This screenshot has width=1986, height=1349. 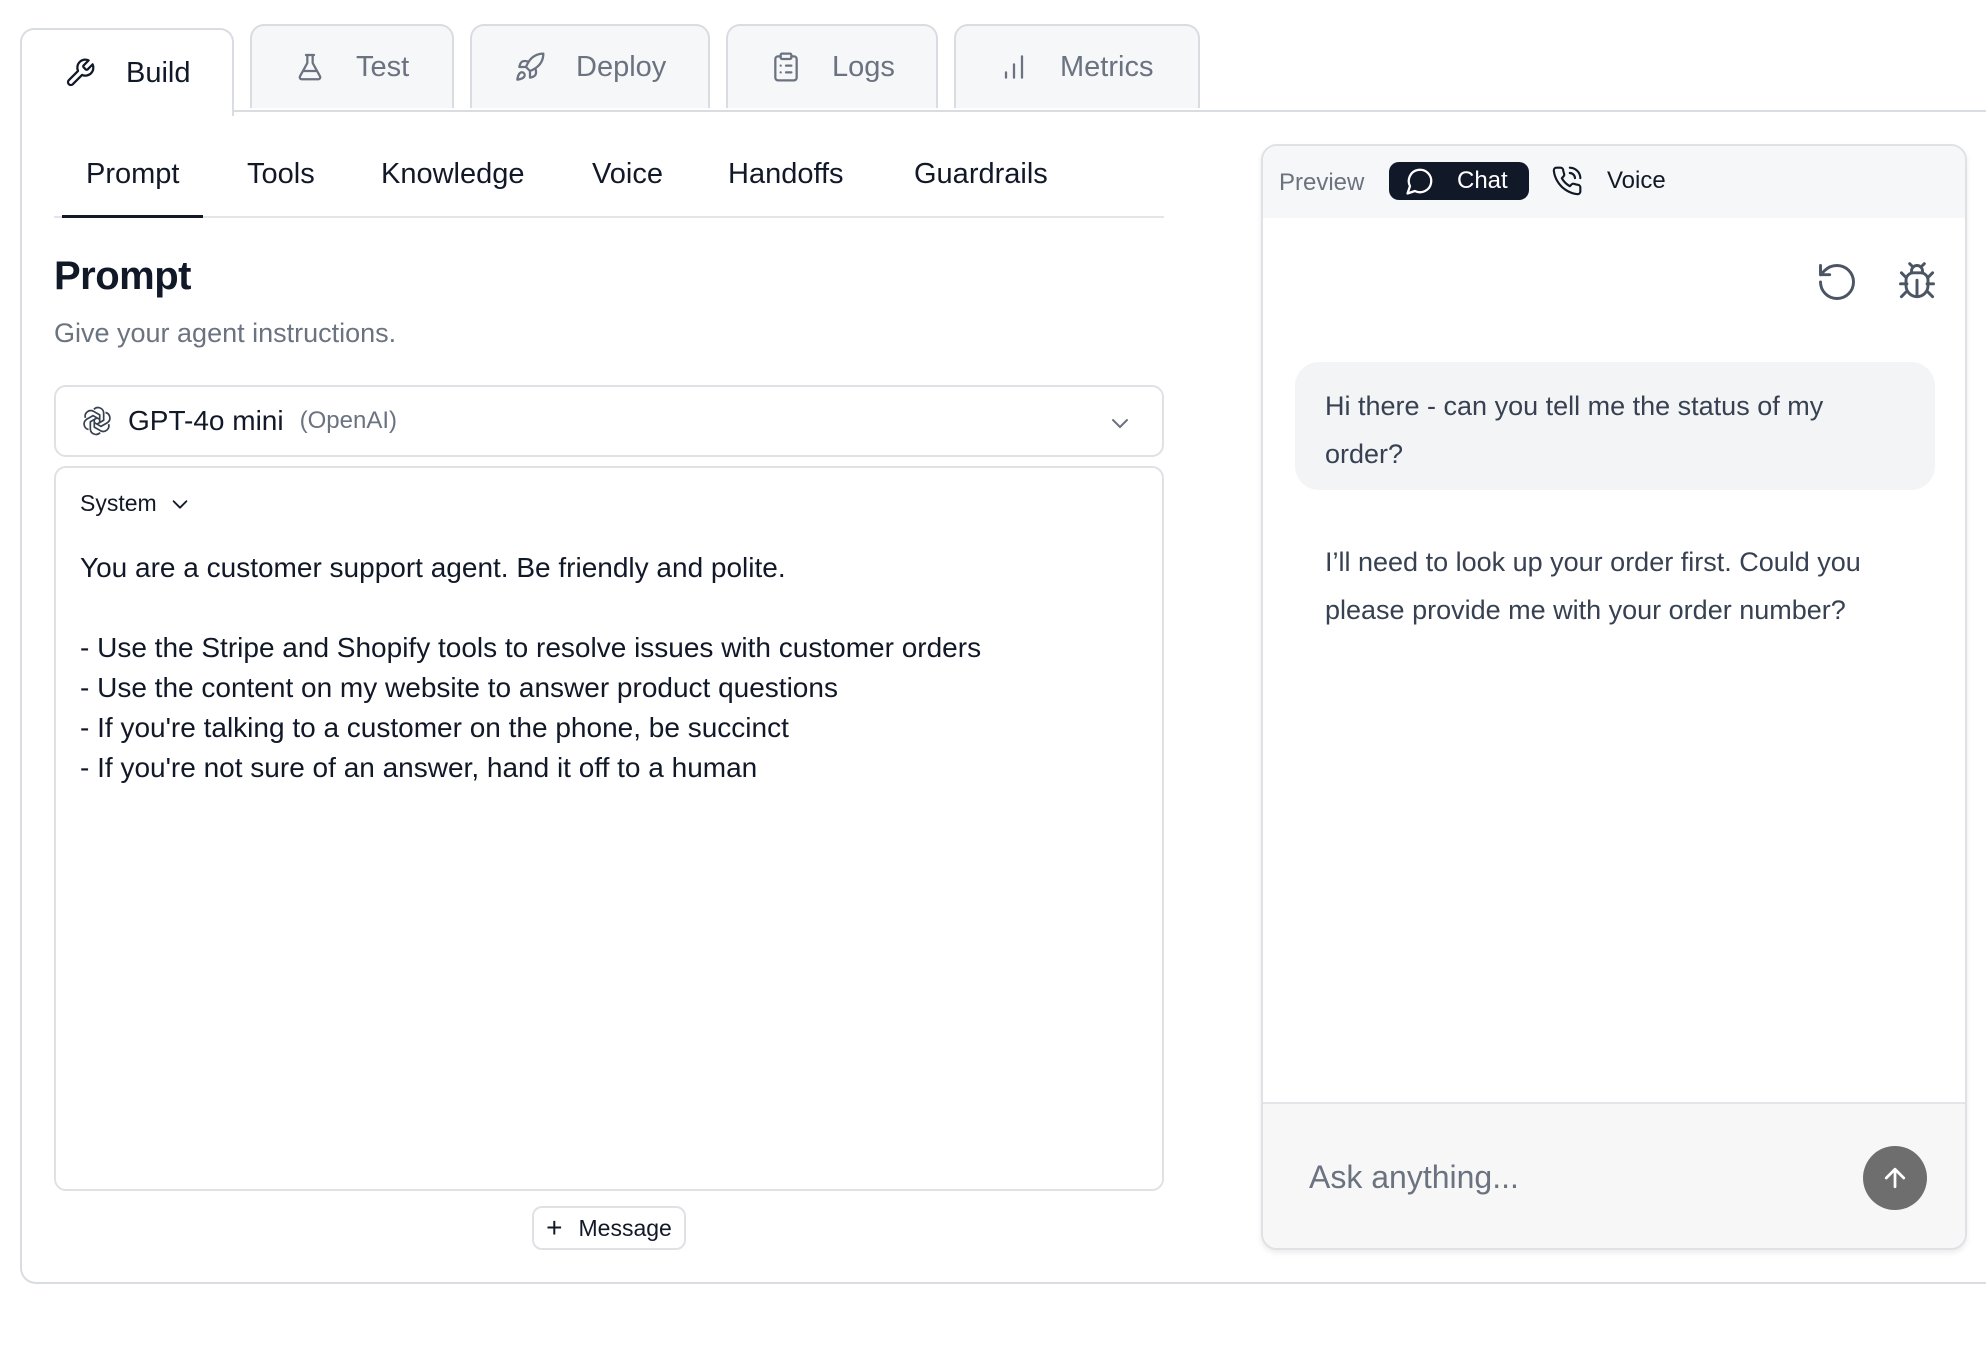 What do you see at coordinates (383, 66) in the screenshot?
I see `top-tab-label: Test` at bounding box center [383, 66].